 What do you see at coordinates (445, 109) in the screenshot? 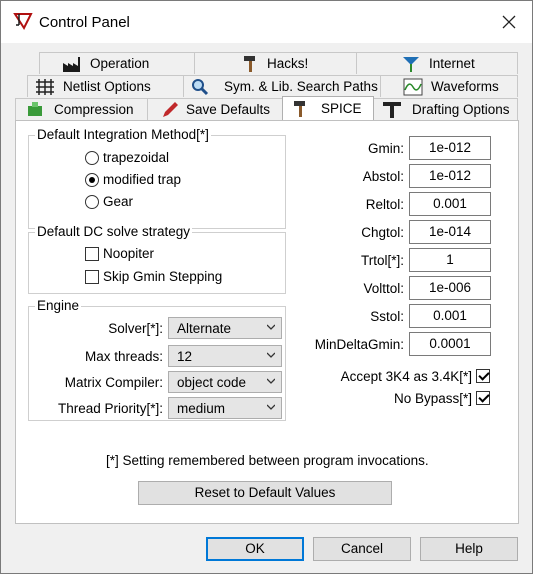
I see `tab-drafting-options: Drafting Options` at bounding box center [445, 109].